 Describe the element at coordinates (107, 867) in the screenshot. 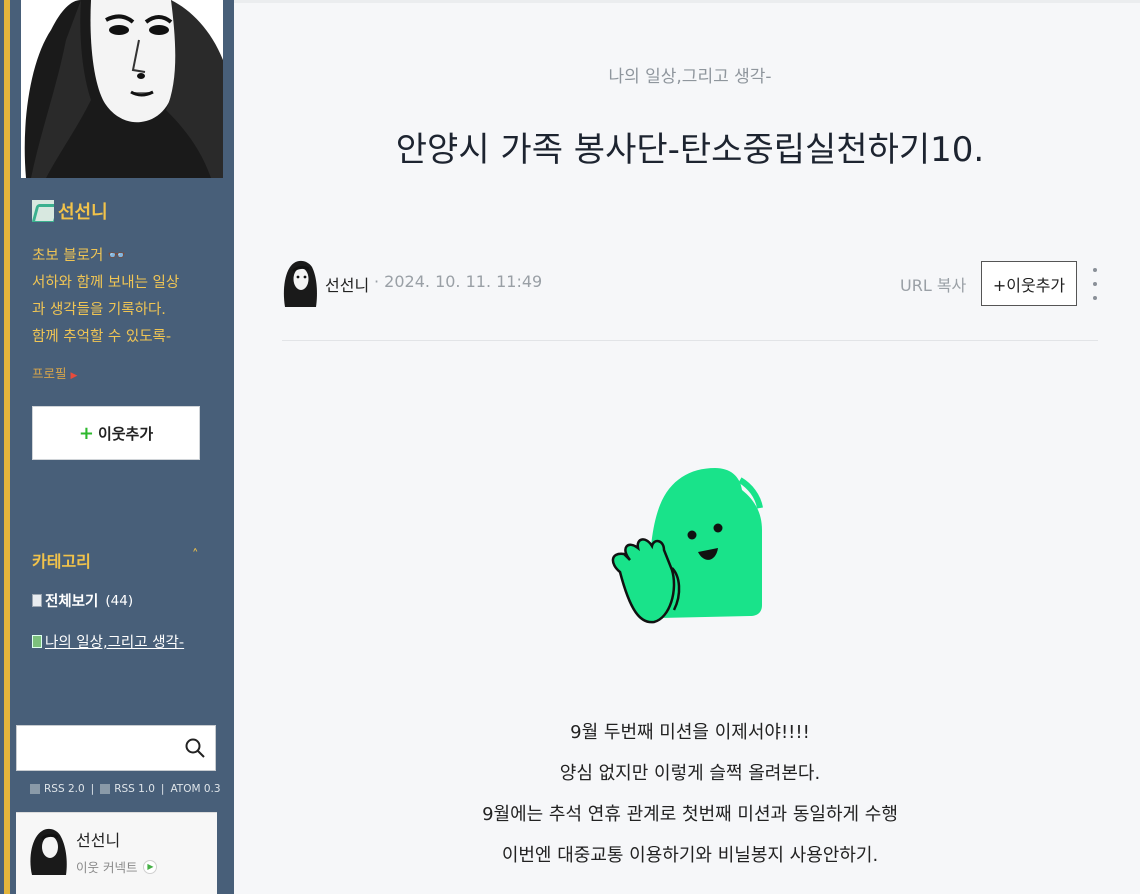

I see `neighbor-connect-label: 이웃 커넥트` at that location.